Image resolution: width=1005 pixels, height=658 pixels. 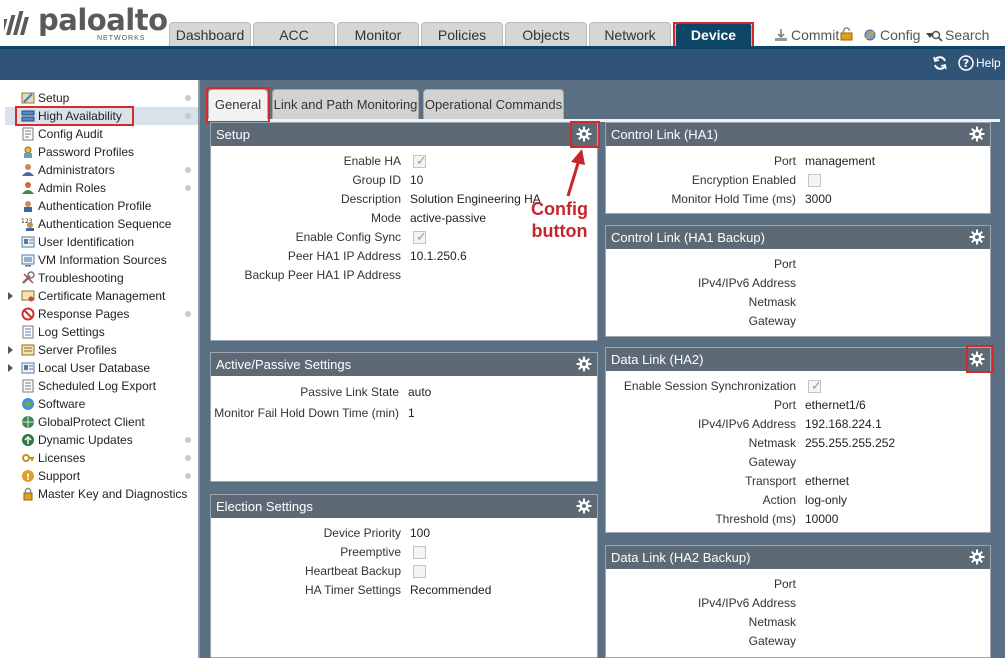 I want to click on sidebar-item-label: GlobalProtect Client, so click(x=91, y=422).